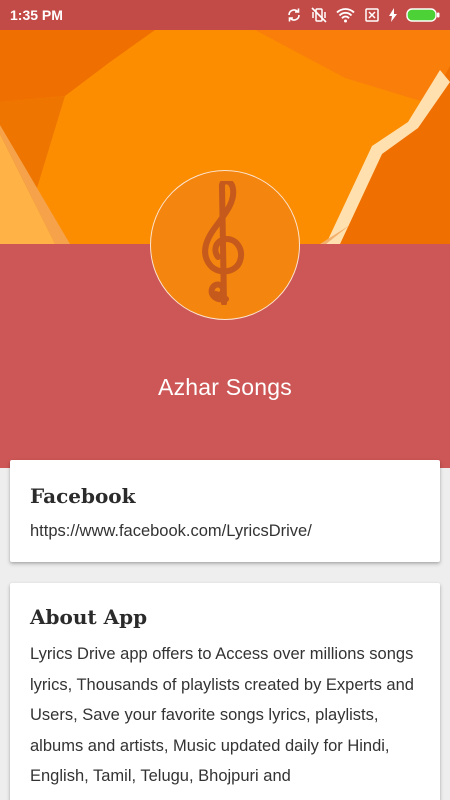 The image size is (450, 800). Describe the element at coordinates (294, 15) in the screenshot. I see `sync-icon` at that location.